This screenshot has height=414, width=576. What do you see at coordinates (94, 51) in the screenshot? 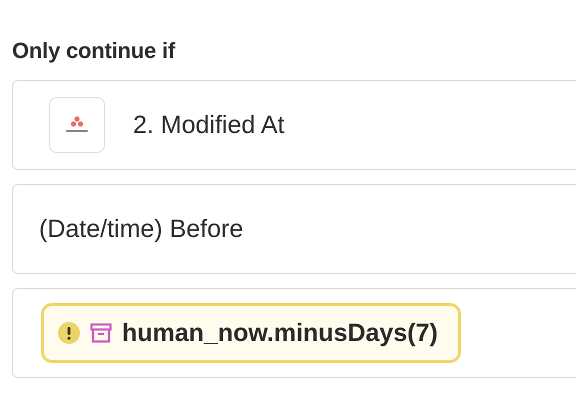
I see `section-title: Only continue if` at bounding box center [94, 51].